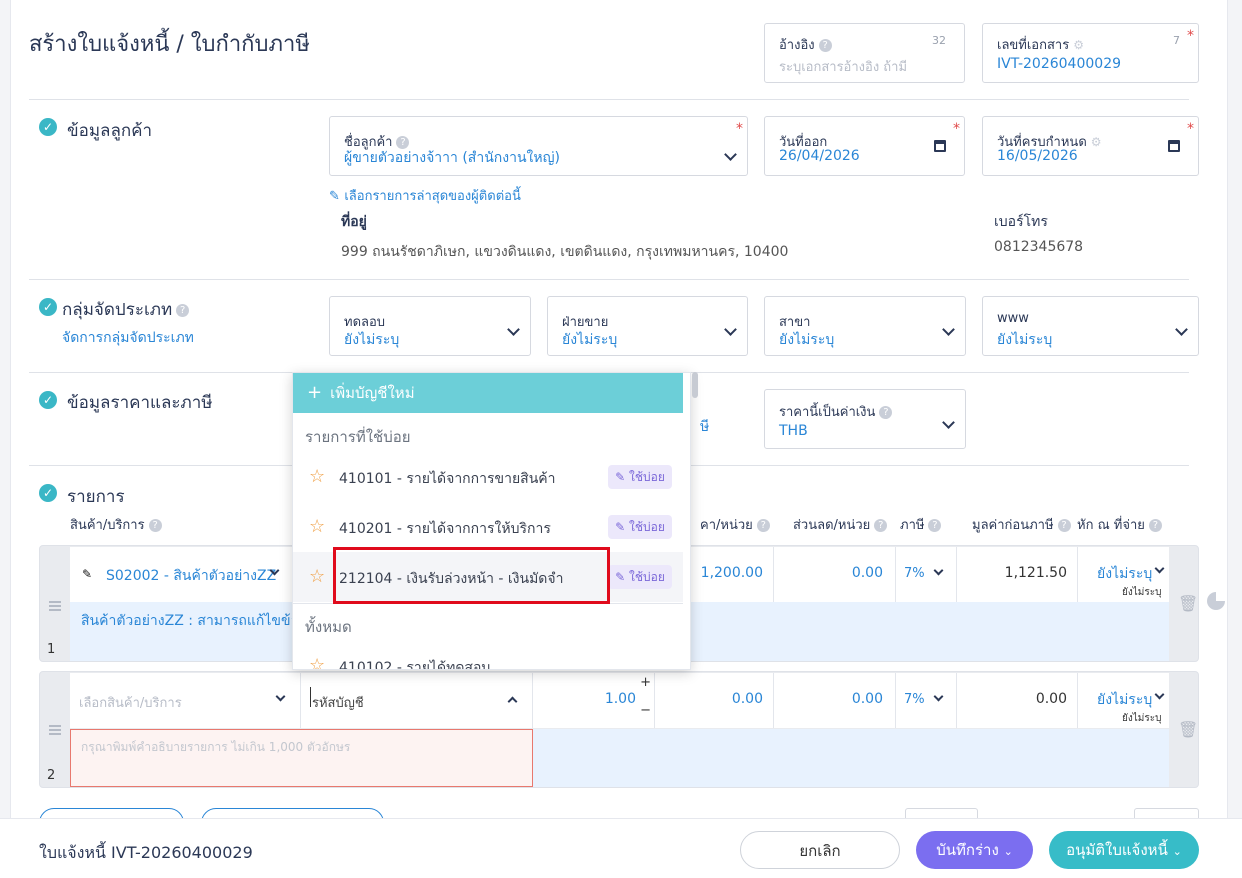 Image resolution: width=1242 pixels, height=878 pixels. What do you see at coordinates (185, 574) in the screenshot?
I see `product-cell: ✎ S02002 - สินค้าตัวอย่างZZ` at bounding box center [185, 574].